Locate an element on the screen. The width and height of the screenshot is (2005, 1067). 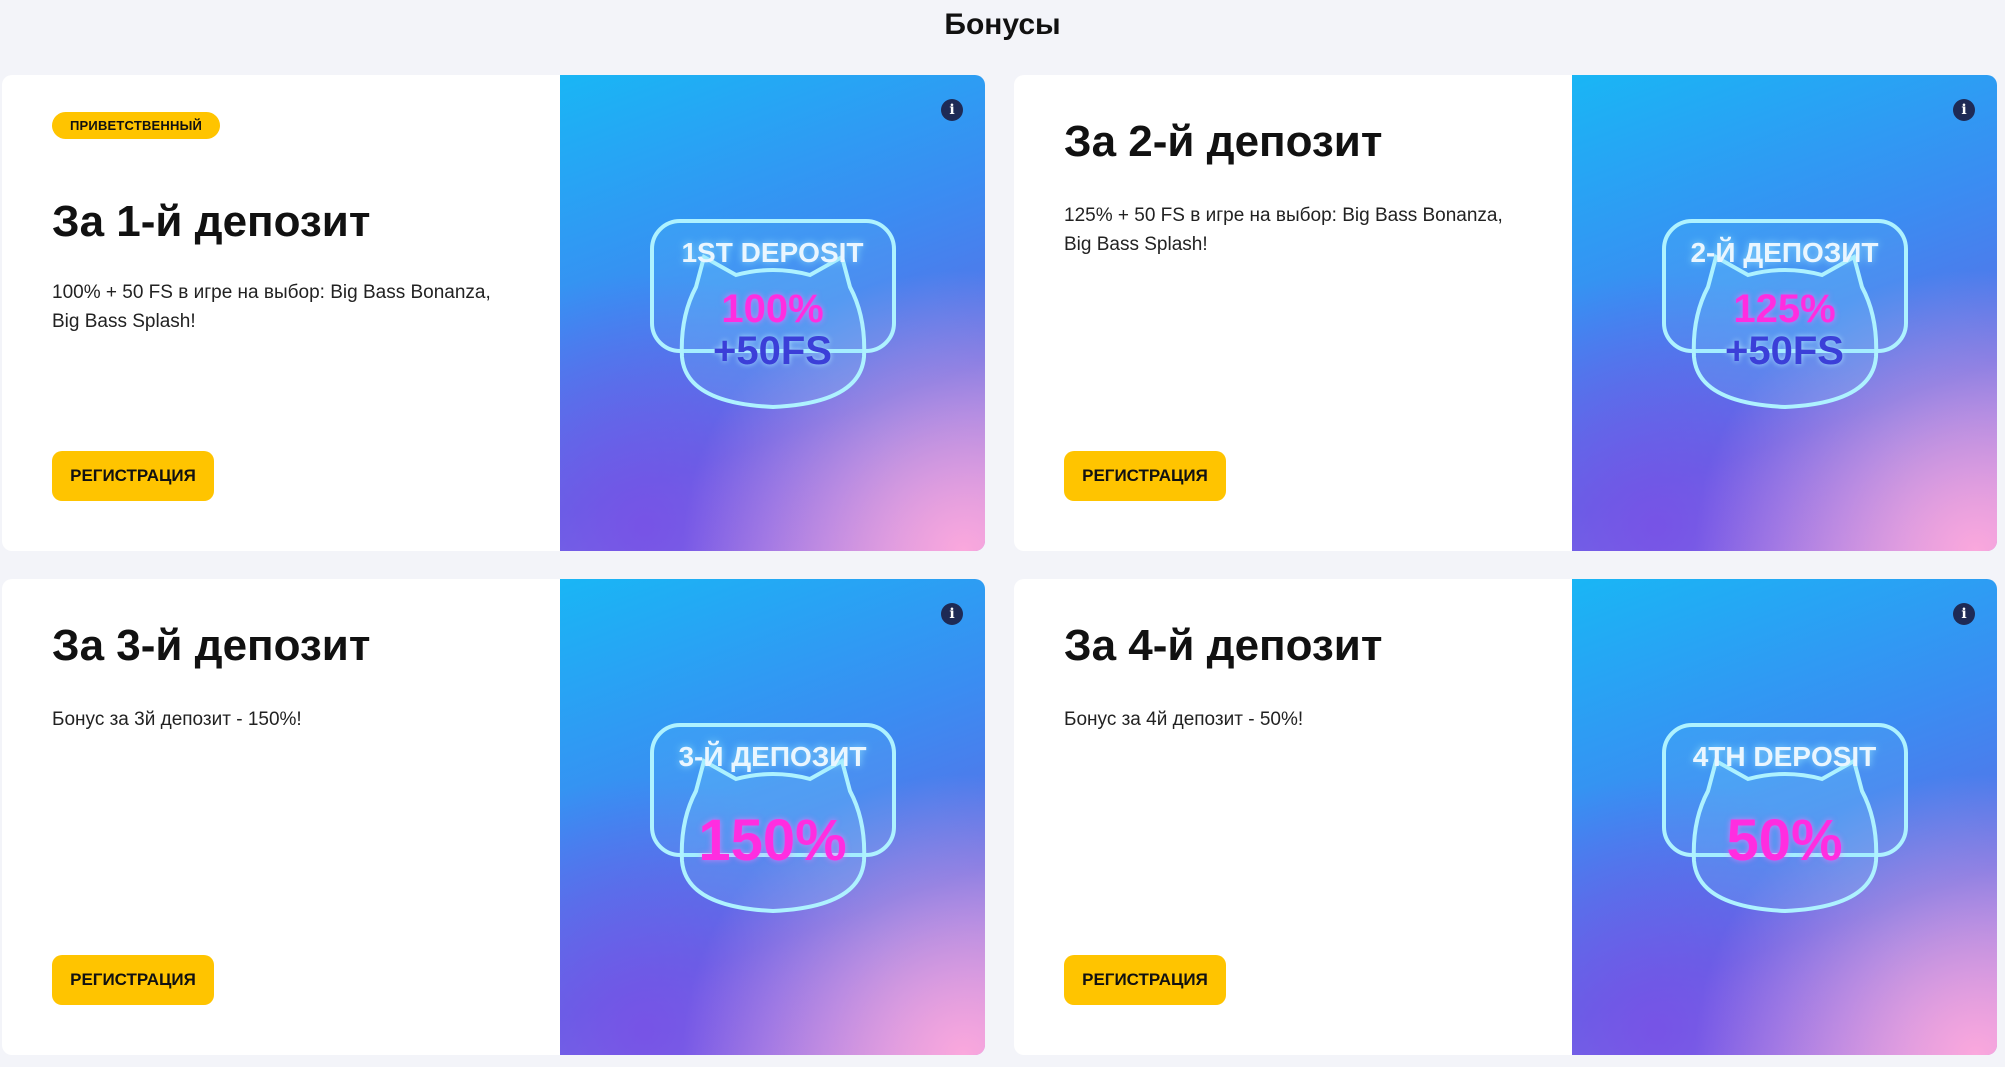
bonus-title: За 4-й депозит is located at coordinates (1223, 645).